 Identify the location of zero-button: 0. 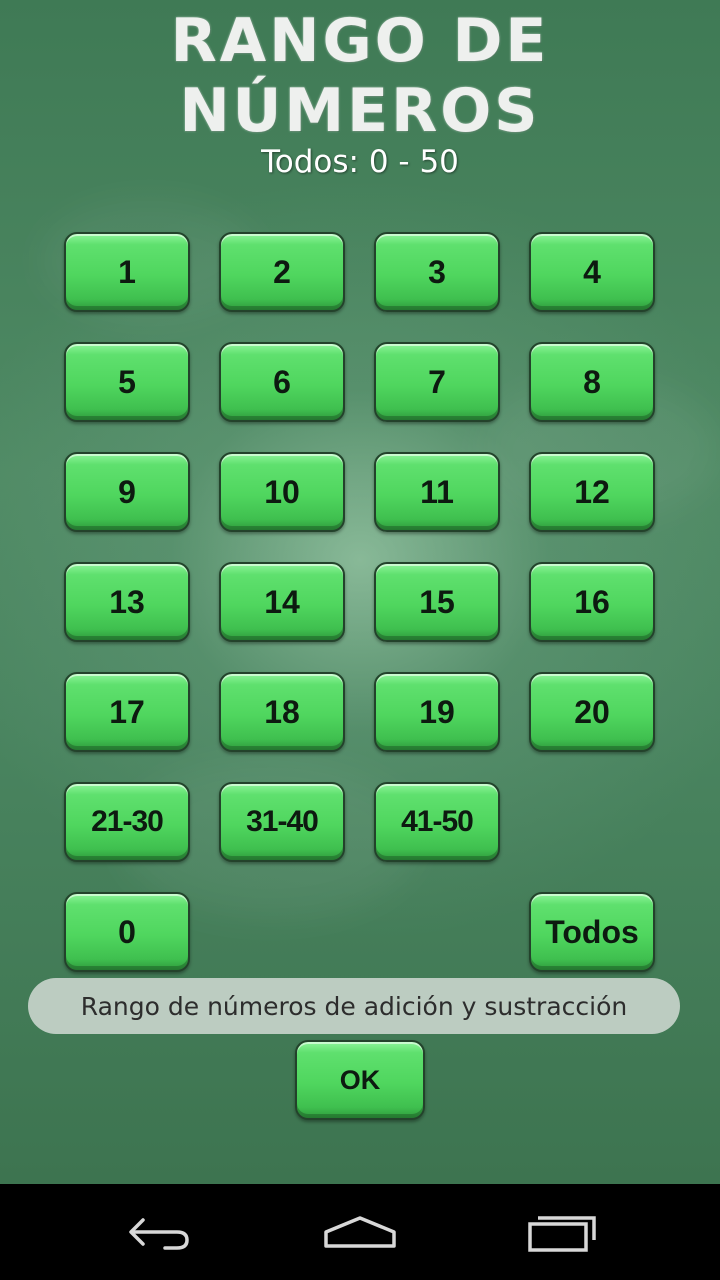
(127, 932).